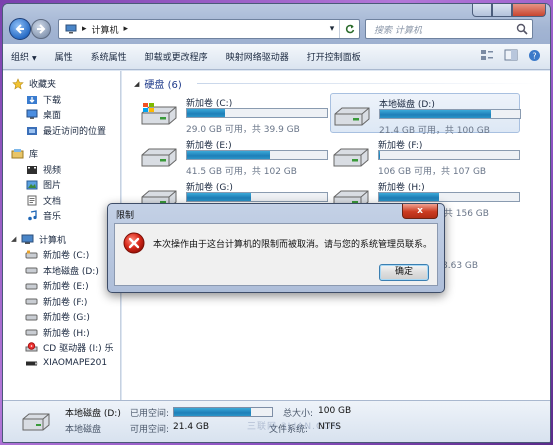 The height and width of the screenshot is (445, 553). What do you see at coordinates (61, 240) in the screenshot?
I see `sidebar-item-computer: ◢ 计算机` at bounding box center [61, 240].